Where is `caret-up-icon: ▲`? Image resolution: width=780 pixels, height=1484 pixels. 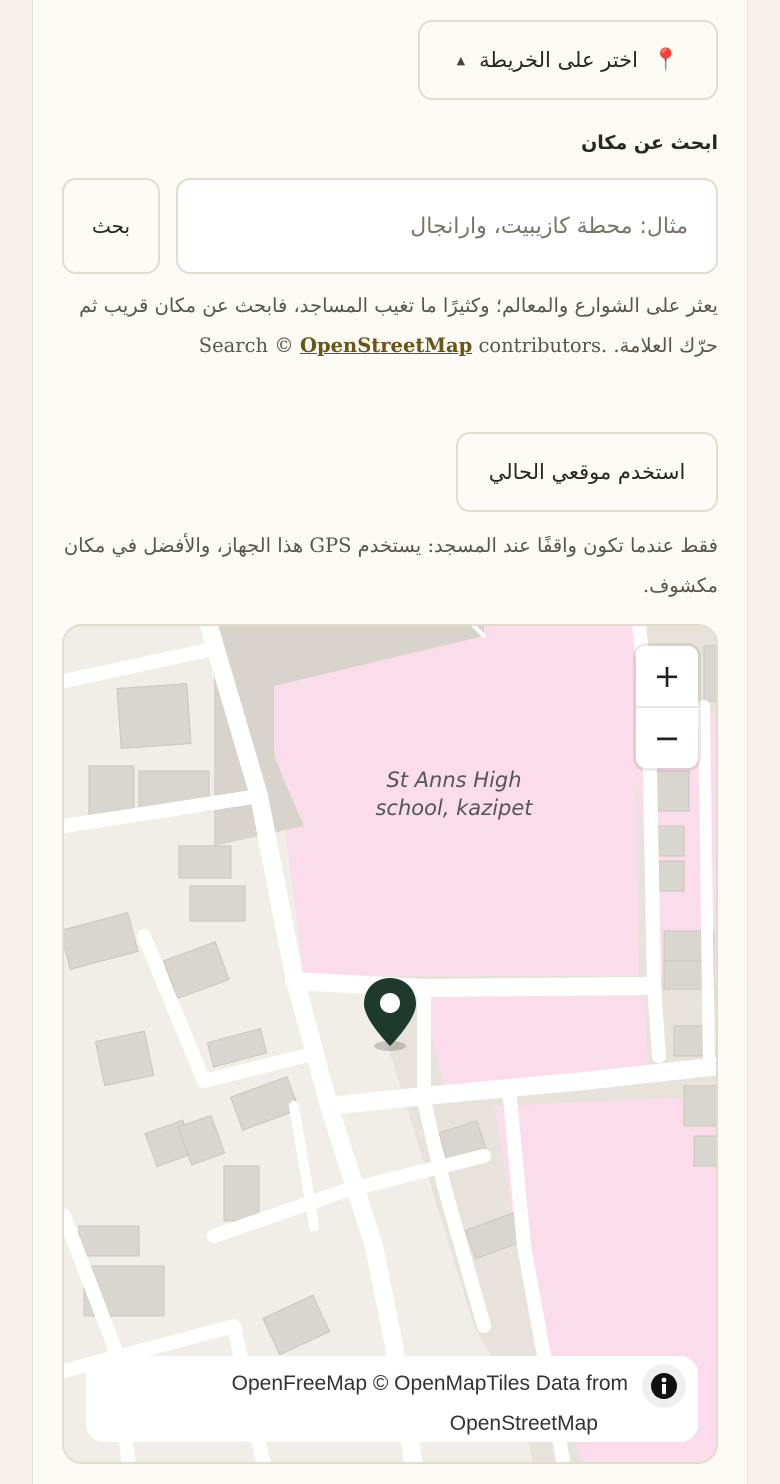
caret-up-icon: ▲ is located at coordinates (461, 60).